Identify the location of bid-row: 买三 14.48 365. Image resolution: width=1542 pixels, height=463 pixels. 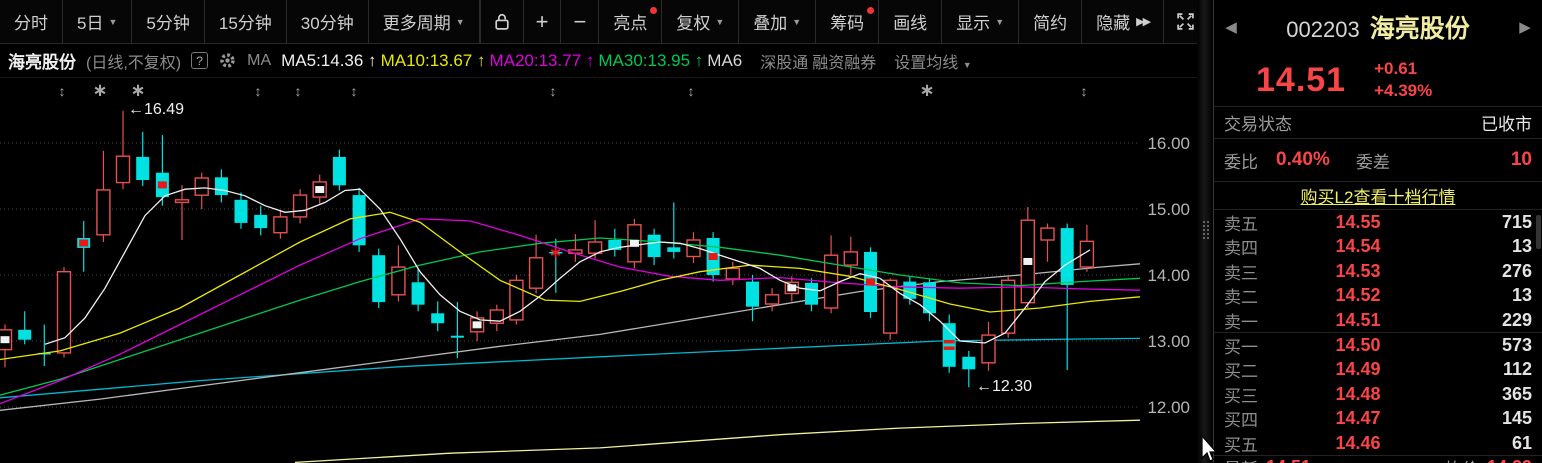
(1378, 394).